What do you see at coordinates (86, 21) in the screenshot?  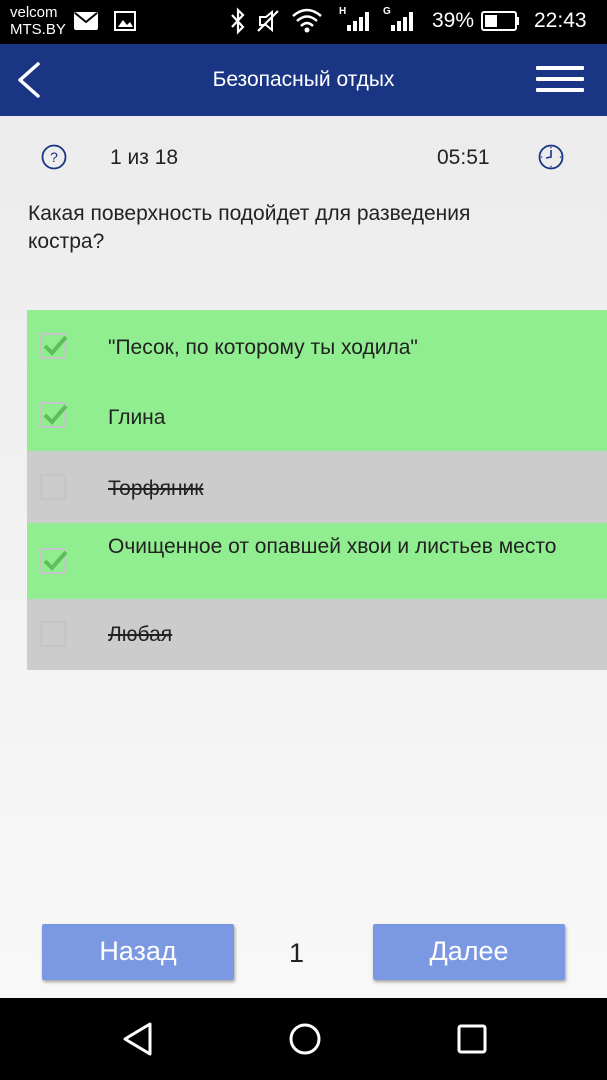 I see `mail-icon` at bounding box center [86, 21].